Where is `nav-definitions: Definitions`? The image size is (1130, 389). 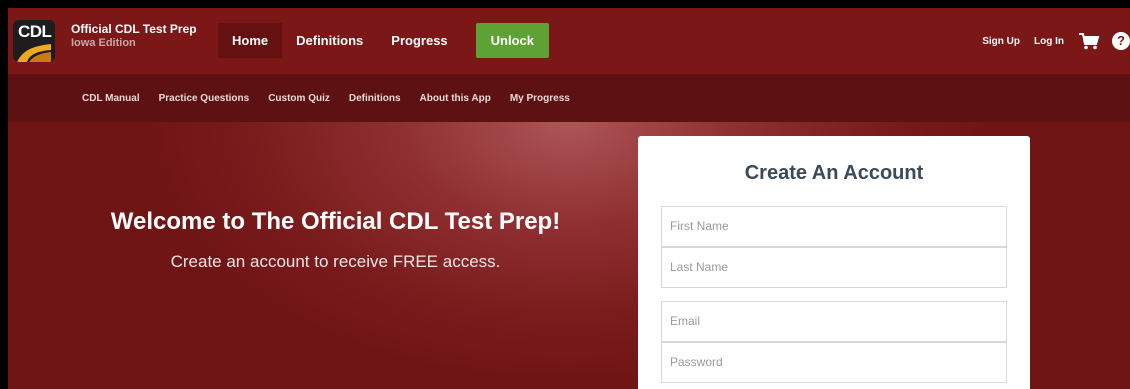 nav-definitions: Definitions is located at coordinates (329, 40).